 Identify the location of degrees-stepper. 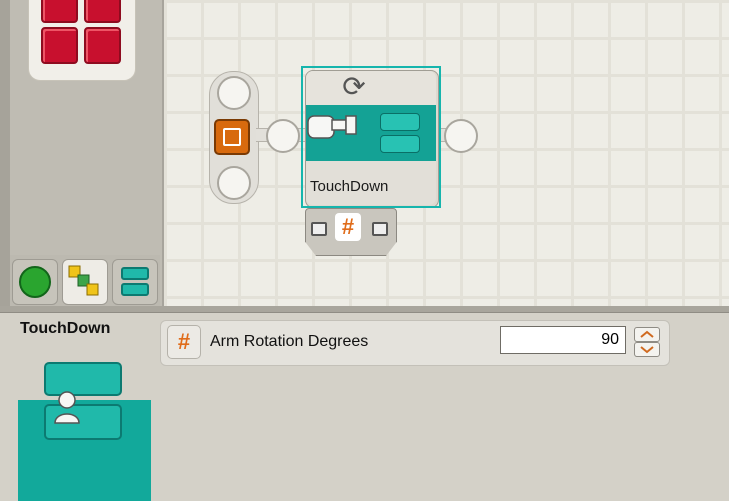
(647, 342).